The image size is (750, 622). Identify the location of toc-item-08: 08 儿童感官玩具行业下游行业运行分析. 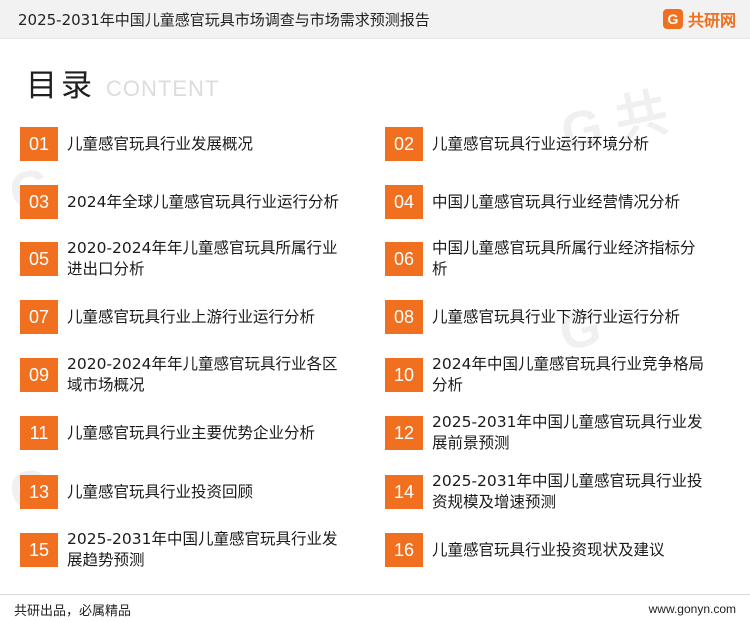
(547, 317).